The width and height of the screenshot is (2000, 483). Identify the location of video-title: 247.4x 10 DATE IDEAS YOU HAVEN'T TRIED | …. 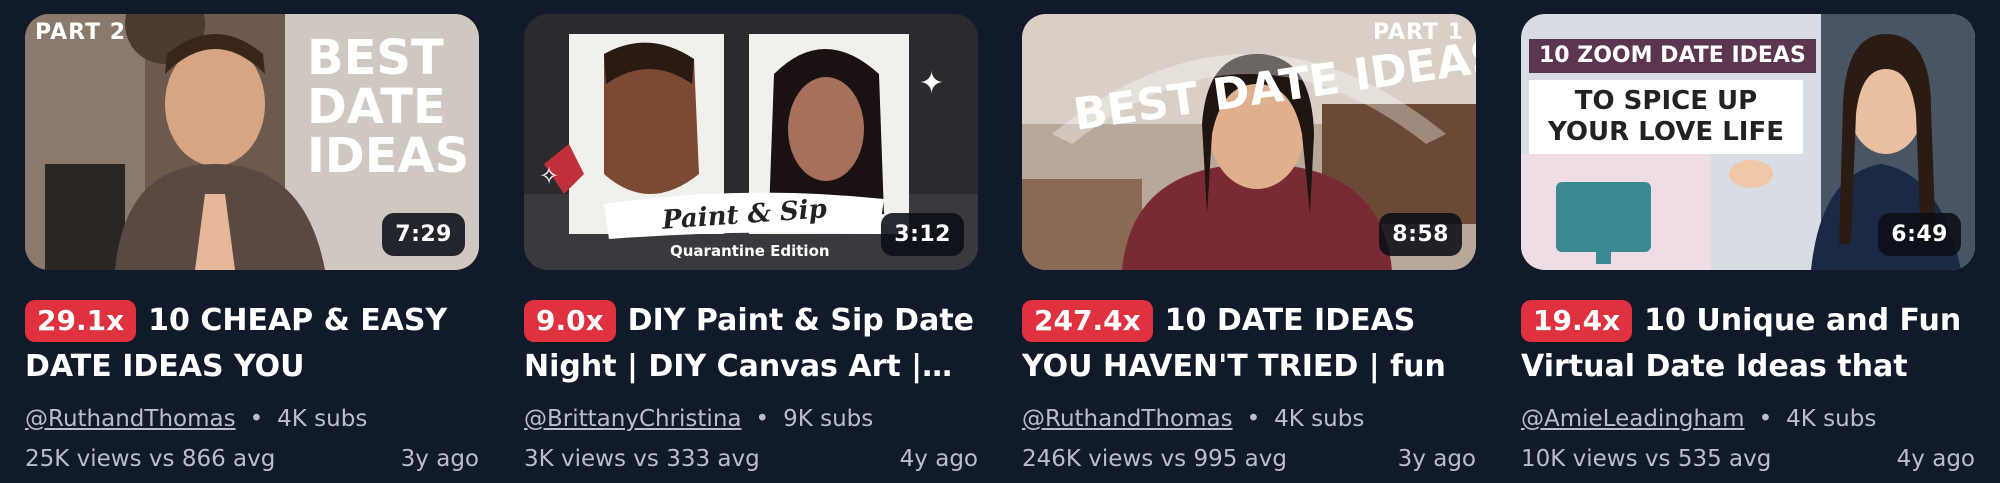
(1249, 344).